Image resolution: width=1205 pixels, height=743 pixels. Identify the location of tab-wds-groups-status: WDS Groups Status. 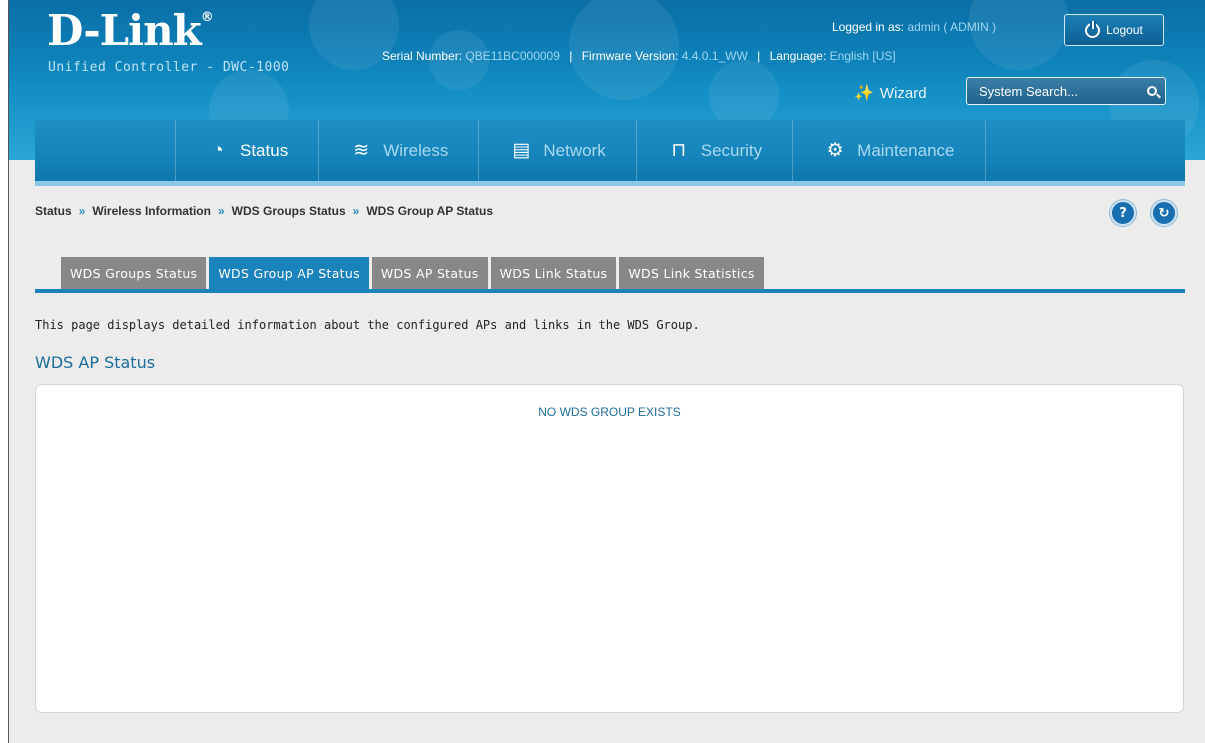
(134, 273).